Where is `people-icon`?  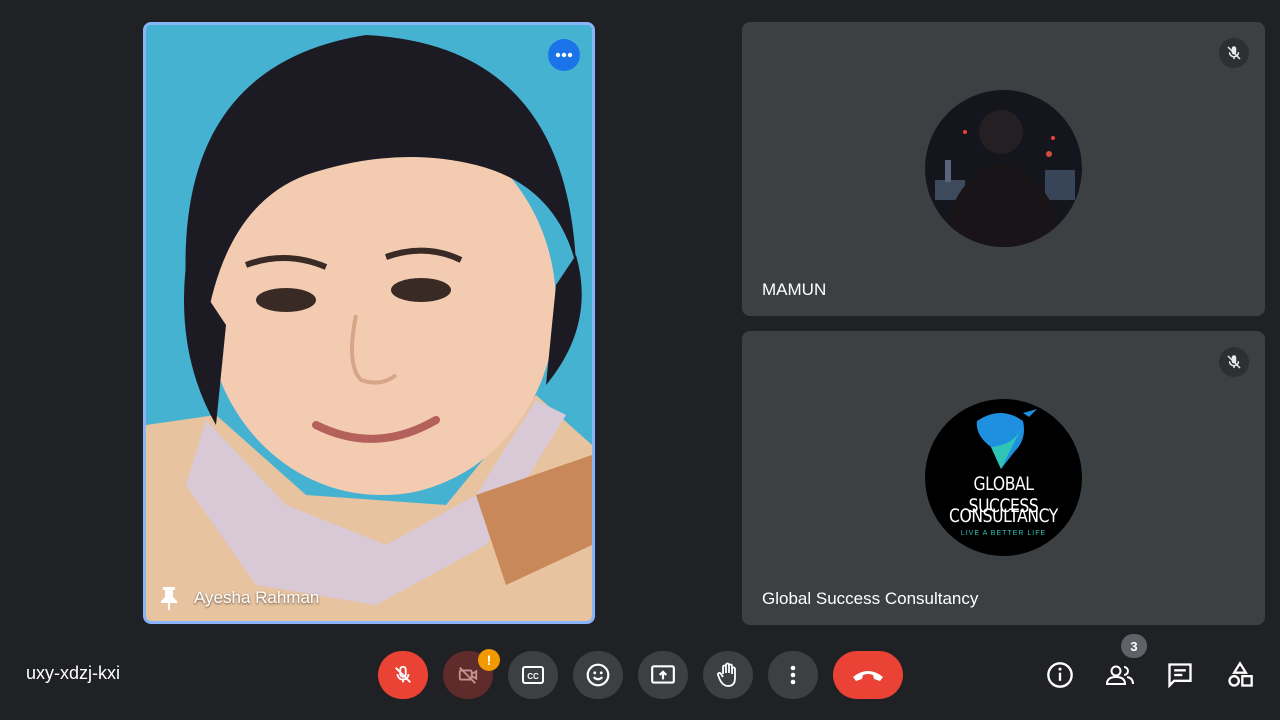 people-icon is located at coordinates (1119, 675).